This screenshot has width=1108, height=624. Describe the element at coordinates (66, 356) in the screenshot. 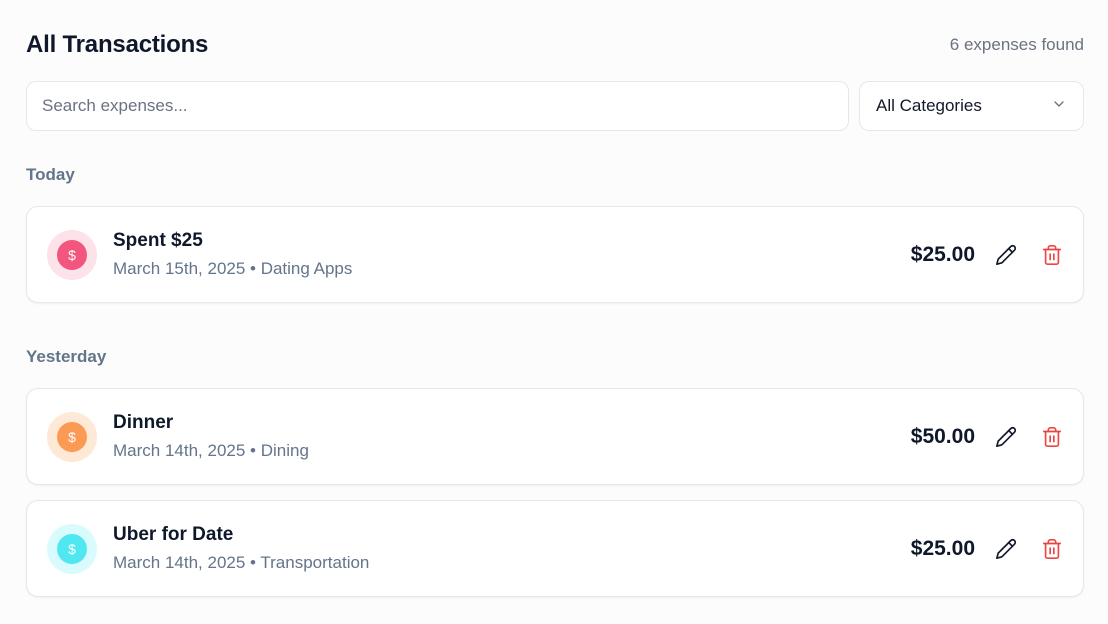

I see `group-label-yesterday: Yesterday` at that location.